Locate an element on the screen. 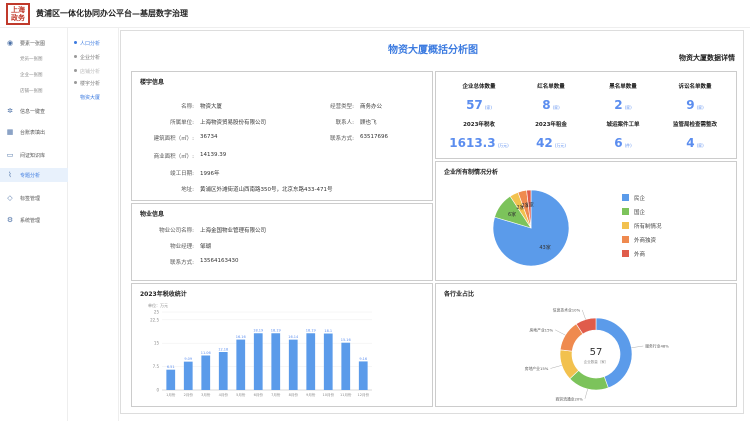 This screenshot has height=421, width=750. donut-slice-label: 商贸流通业20% is located at coordinates (569, 398).